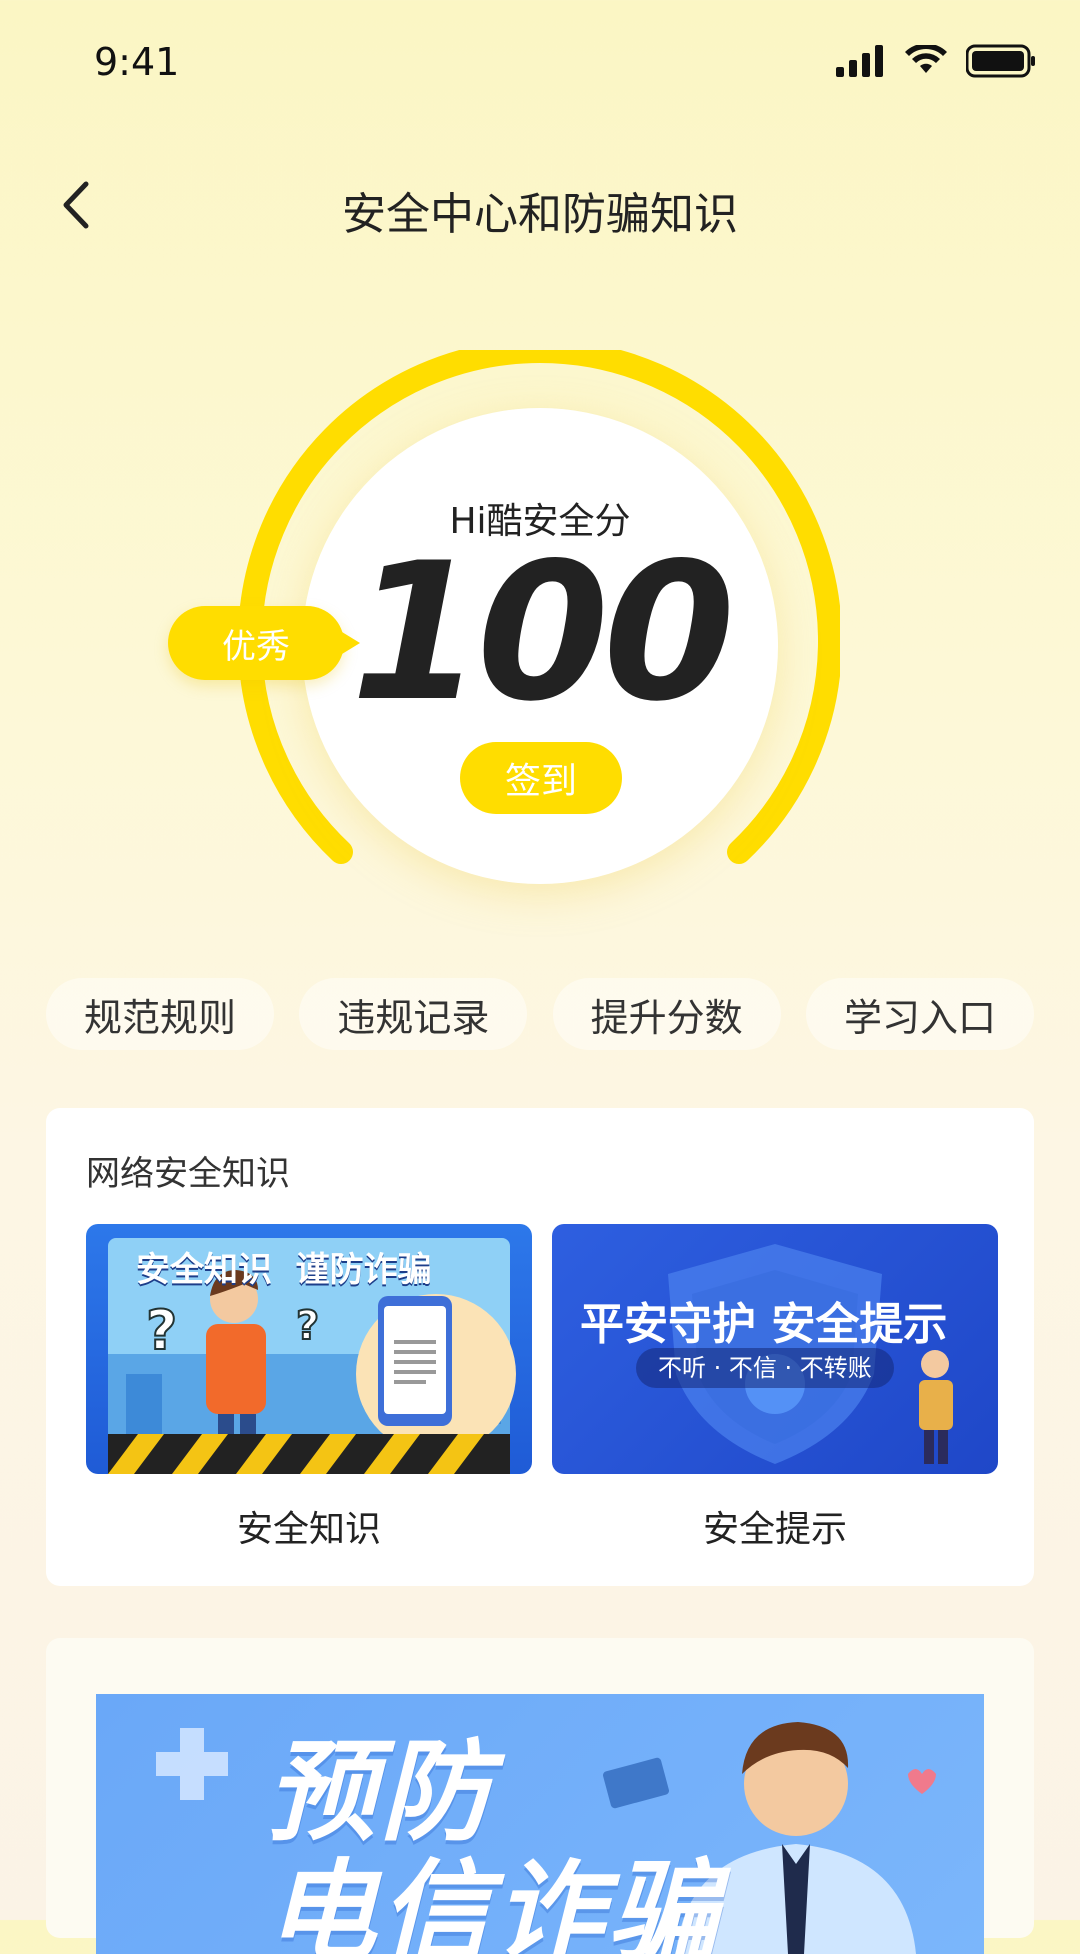 The height and width of the screenshot is (1954, 1080). What do you see at coordinates (919, 1014) in the screenshot?
I see `quick-link-learning: 学习入口` at bounding box center [919, 1014].